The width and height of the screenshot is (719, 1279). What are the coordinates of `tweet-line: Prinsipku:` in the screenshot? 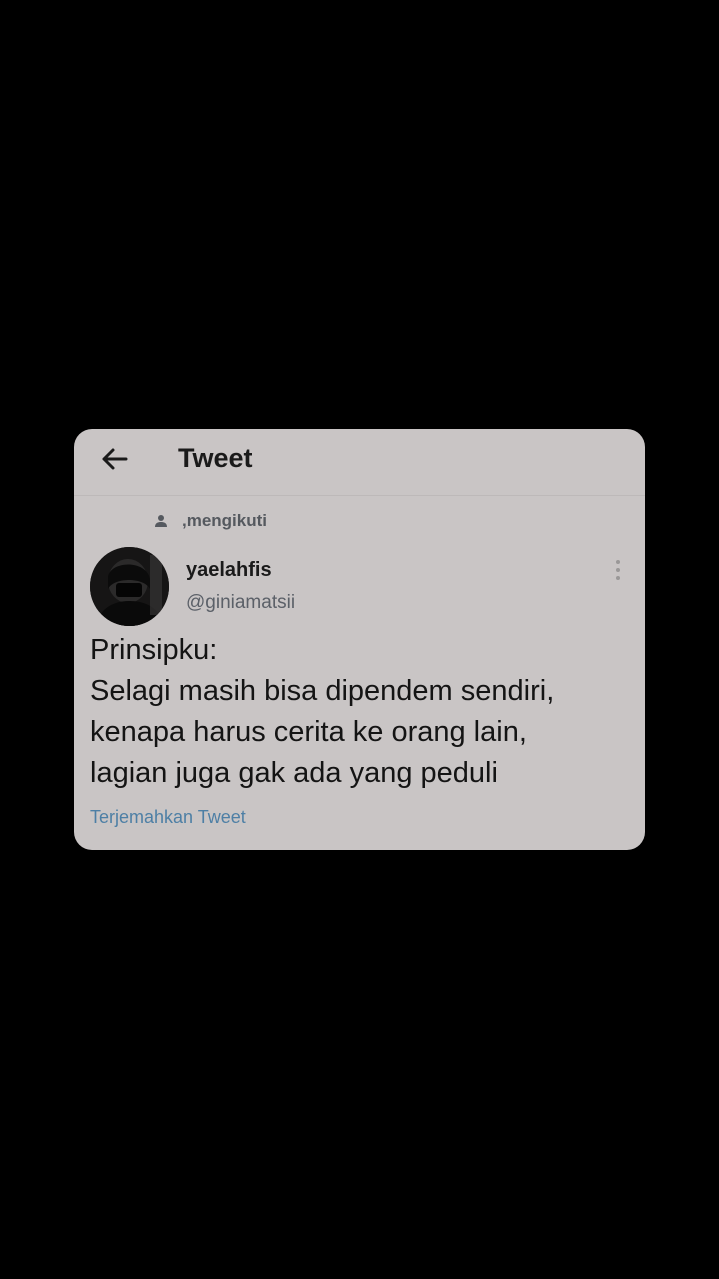 It's located at (154, 650).